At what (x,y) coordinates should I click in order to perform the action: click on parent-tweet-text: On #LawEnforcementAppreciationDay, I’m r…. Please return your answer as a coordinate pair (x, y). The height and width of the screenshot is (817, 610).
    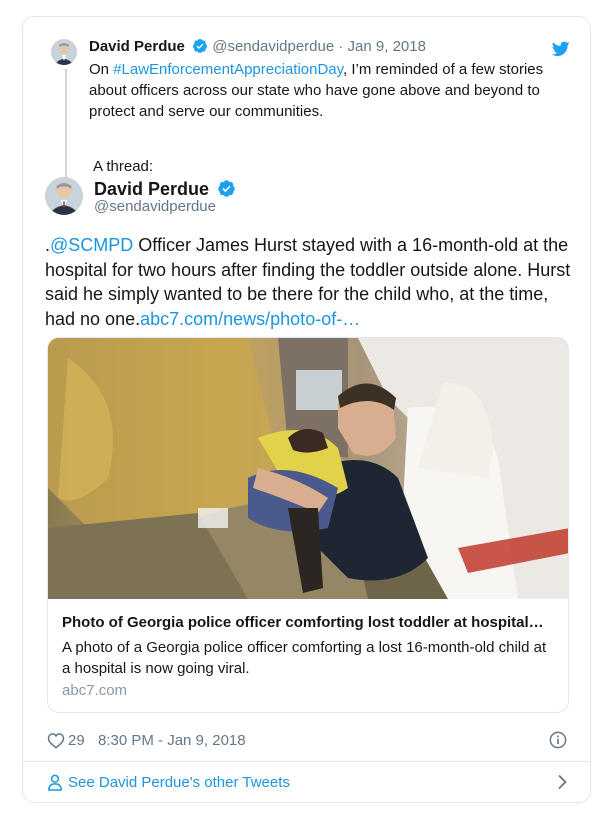
    Looking at the image, I should click on (329, 90).